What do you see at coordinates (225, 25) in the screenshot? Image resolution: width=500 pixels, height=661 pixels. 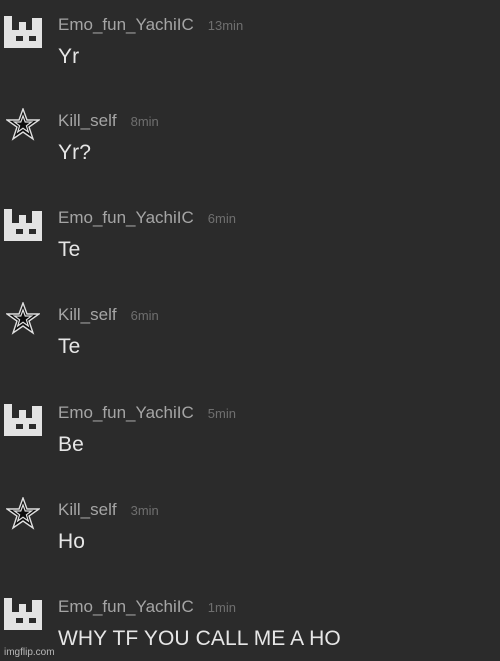 I see `timestamp: 13min` at bounding box center [225, 25].